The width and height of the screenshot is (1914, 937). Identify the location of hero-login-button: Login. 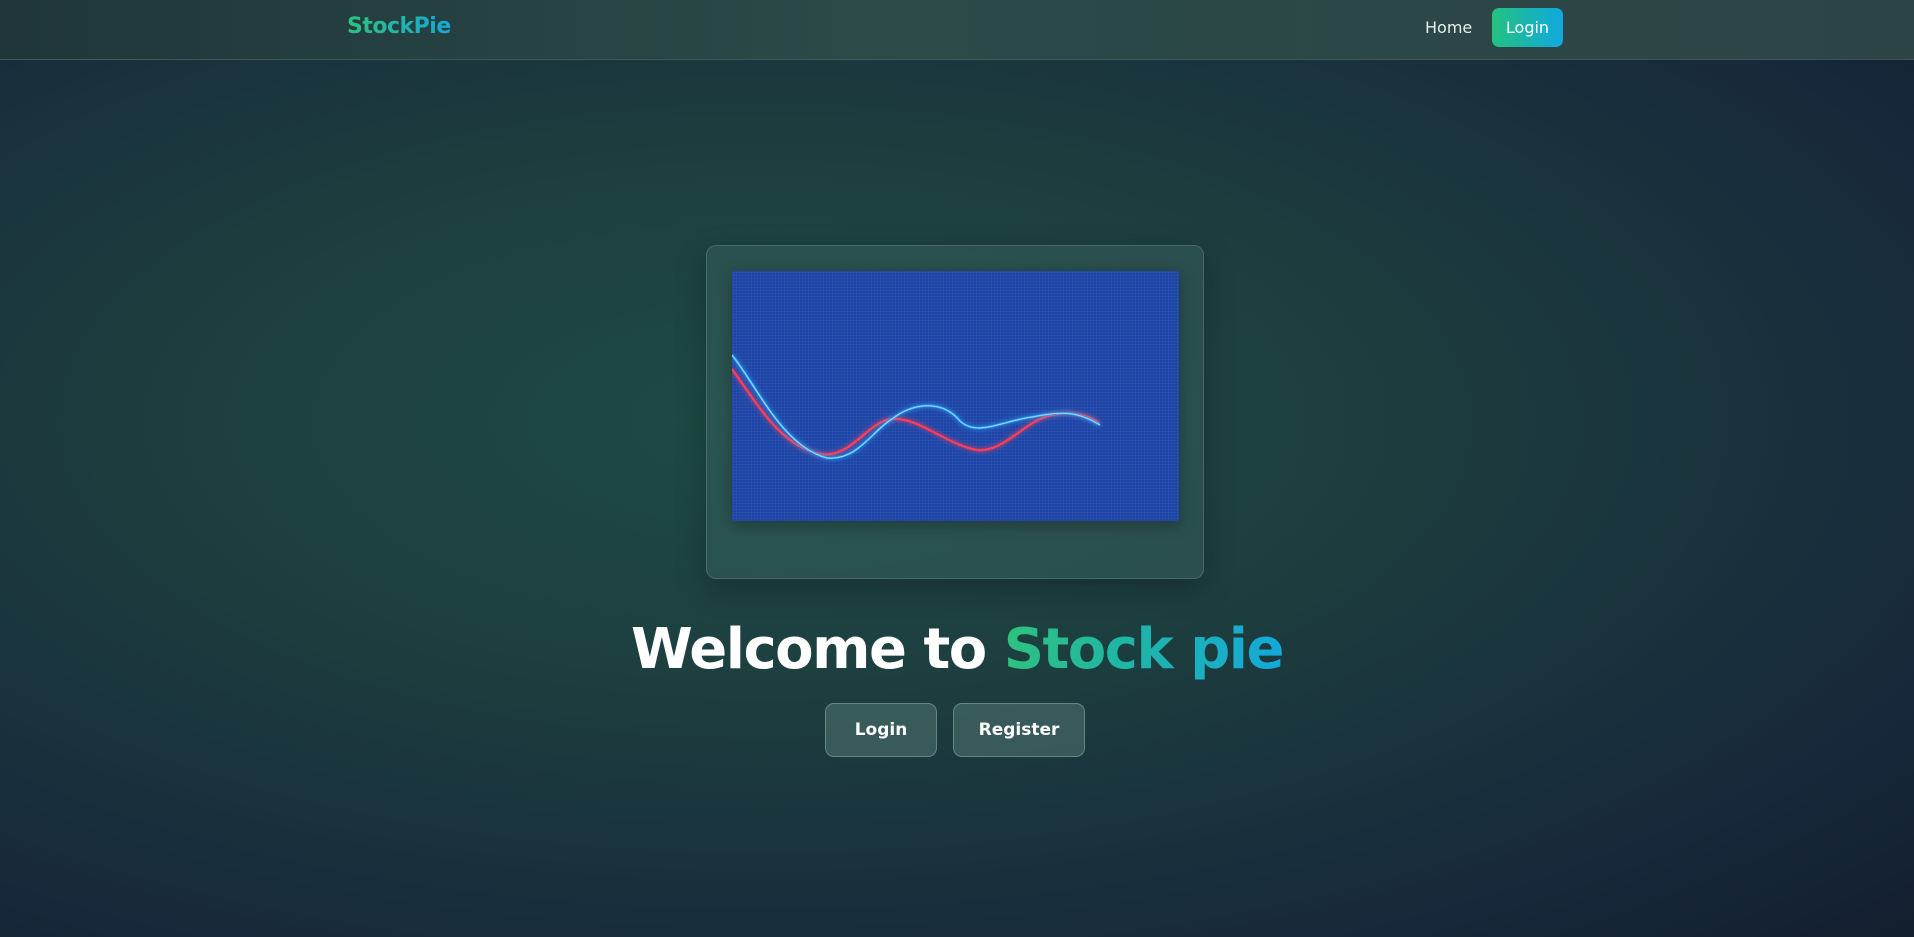
(881, 730).